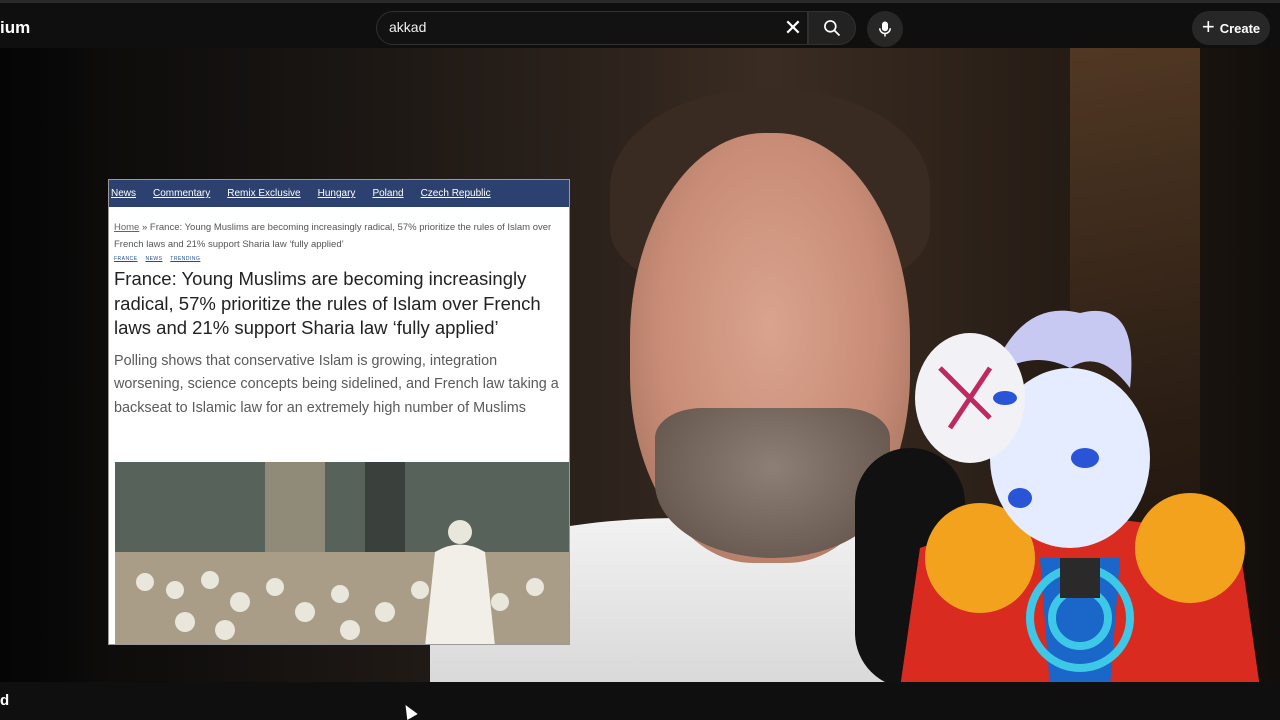 The image size is (1280, 720). Describe the element at coordinates (793, 28) in the screenshot. I see `close-icon: ✕` at that location.